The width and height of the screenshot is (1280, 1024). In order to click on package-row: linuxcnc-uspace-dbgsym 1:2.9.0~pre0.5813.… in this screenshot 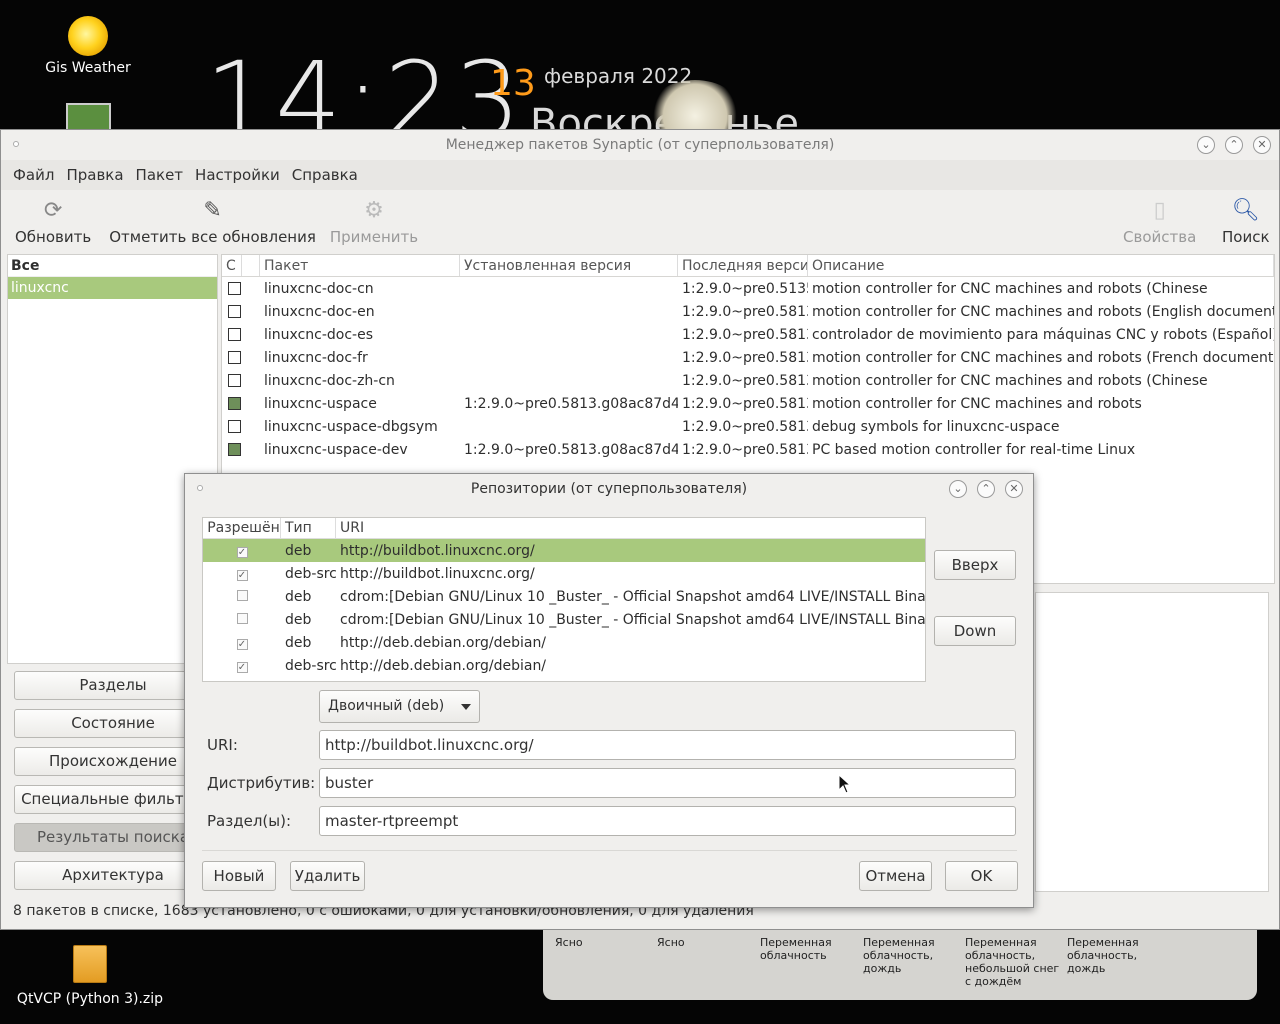, I will do `click(748, 426)`.